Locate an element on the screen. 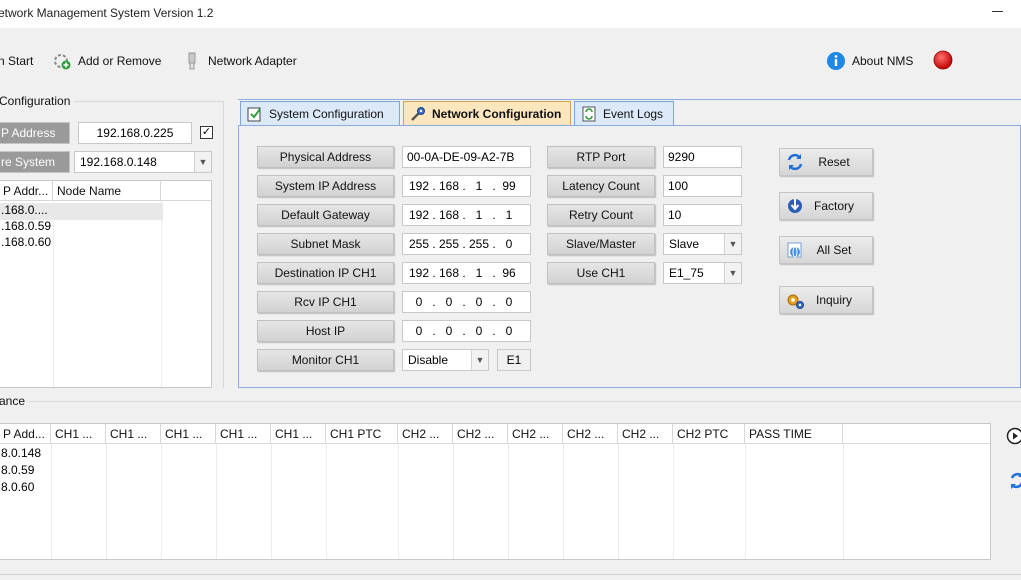 This screenshot has height=580, width=1021. add-remove-label: Add or Remove is located at coordinates (120, 61).